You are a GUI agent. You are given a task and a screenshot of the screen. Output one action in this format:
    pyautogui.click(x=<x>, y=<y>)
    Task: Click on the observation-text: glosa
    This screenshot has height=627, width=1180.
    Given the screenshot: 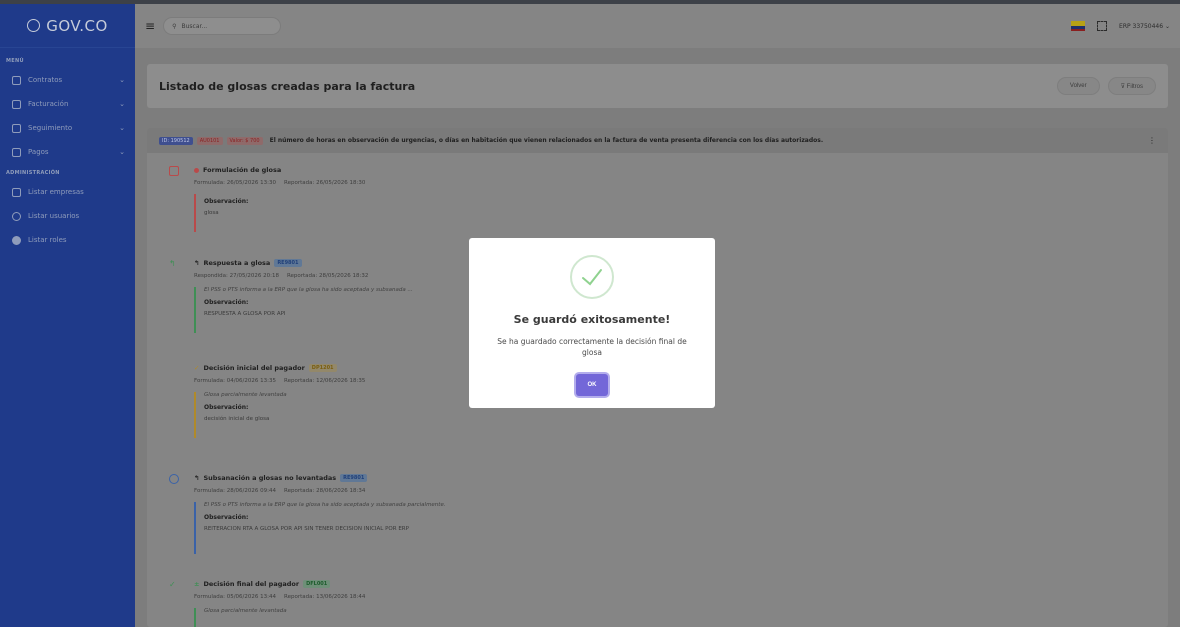 What is the action you would take?
    pyautogui.click(x=211, y=213)
    